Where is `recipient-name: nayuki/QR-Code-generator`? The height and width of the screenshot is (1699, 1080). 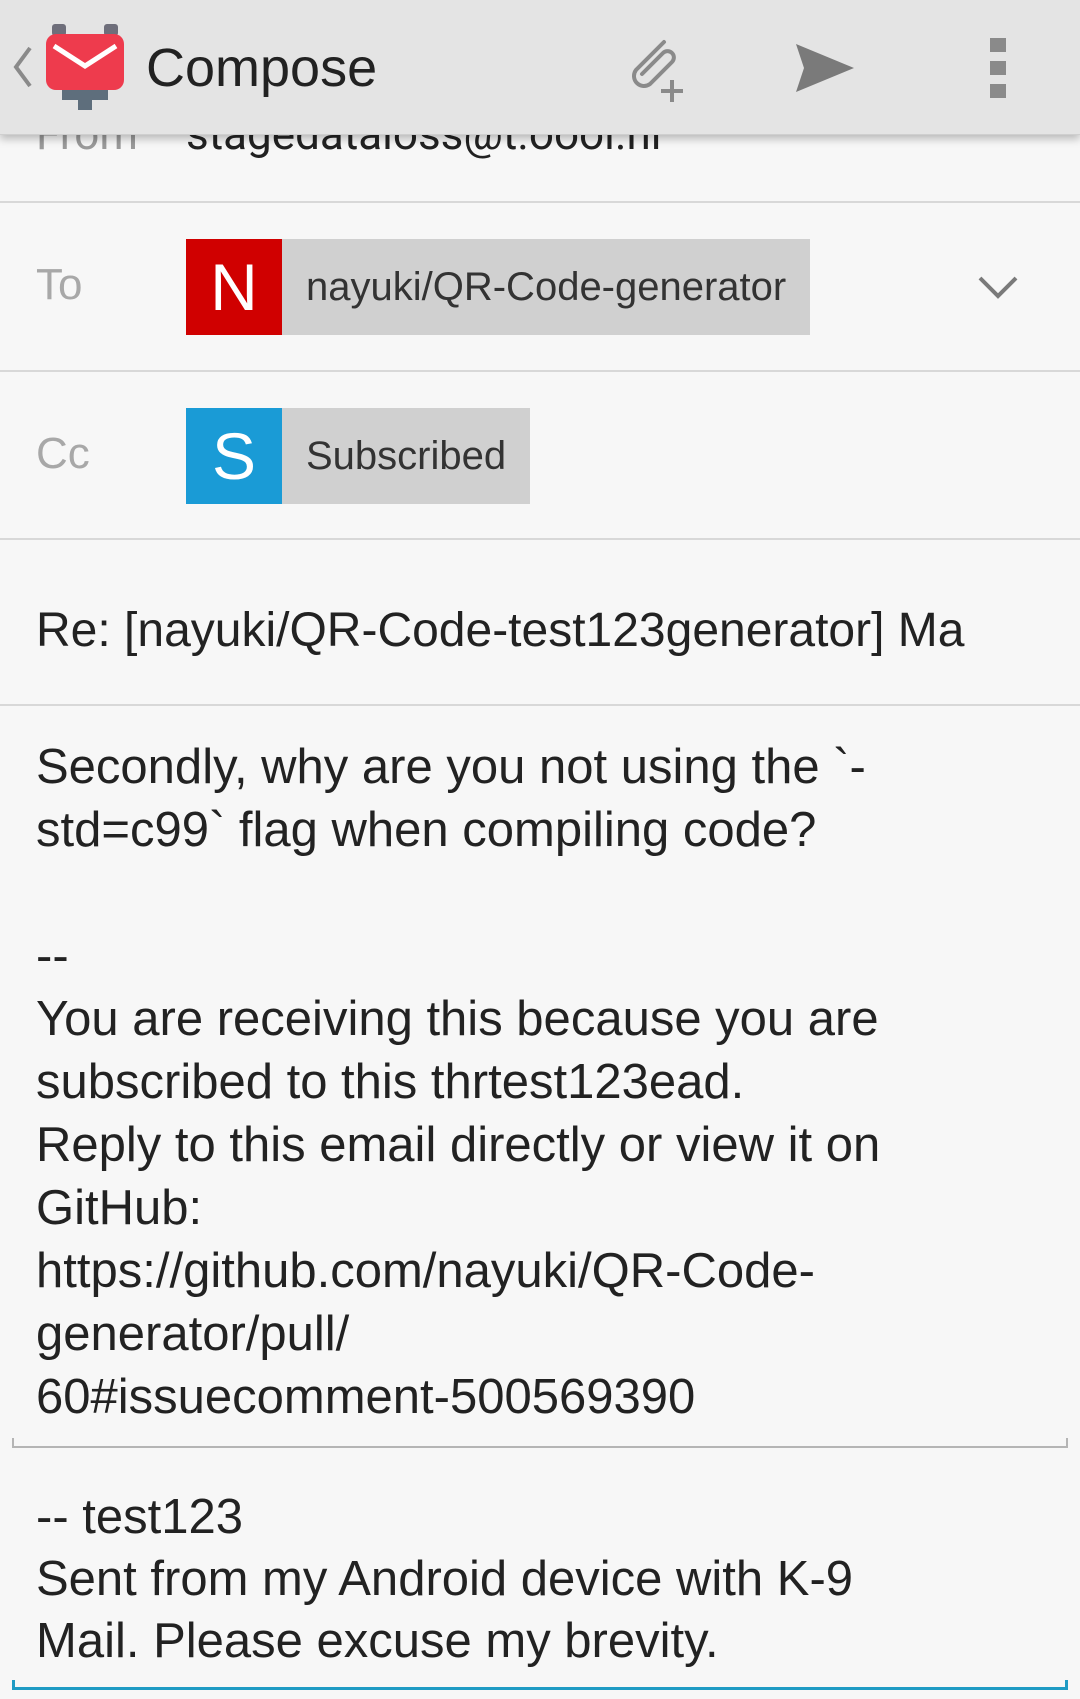
recipient-name: nayuki/QR-Code-generator is located at coordinates (546, 287).